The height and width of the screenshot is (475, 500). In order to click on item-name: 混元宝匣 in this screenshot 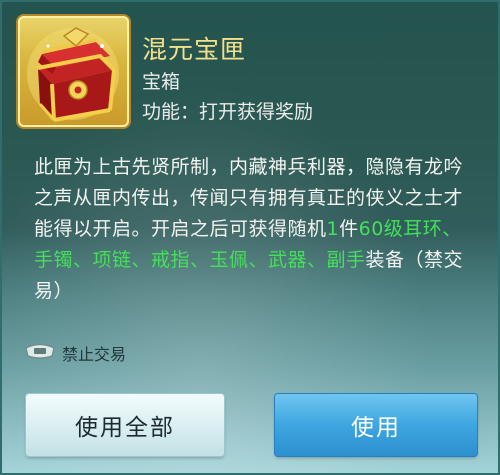, I will do `click(194, 49)`.